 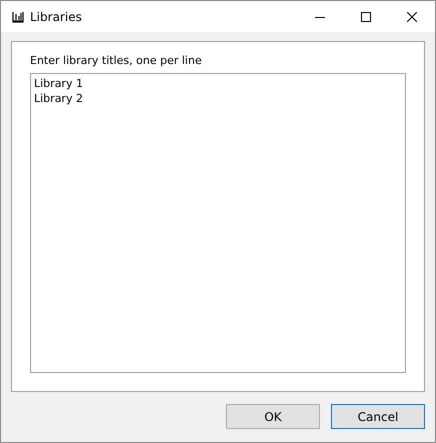 I want to click on maximize-icon, so click(x=366, y=17).